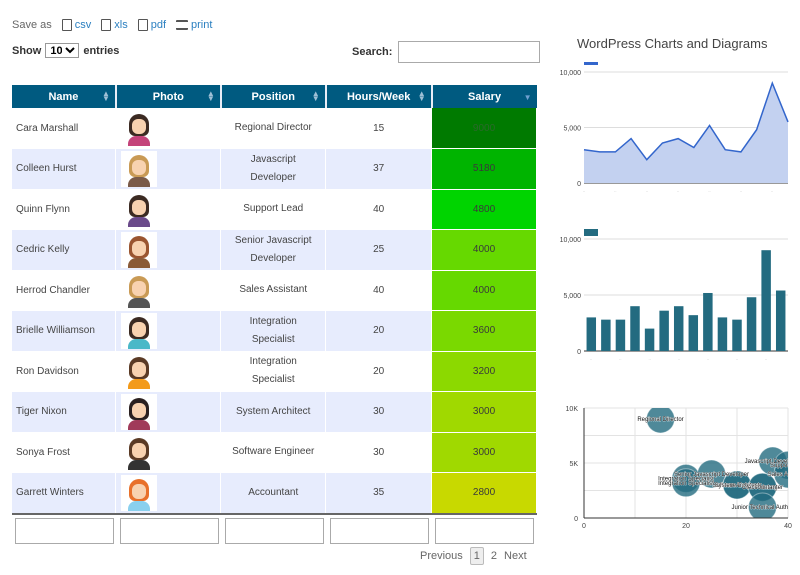 Image resolution: width=800 pixels, height=575 pixels. I want to click on cell-name: Brielle Williamson, so click(64, 330).